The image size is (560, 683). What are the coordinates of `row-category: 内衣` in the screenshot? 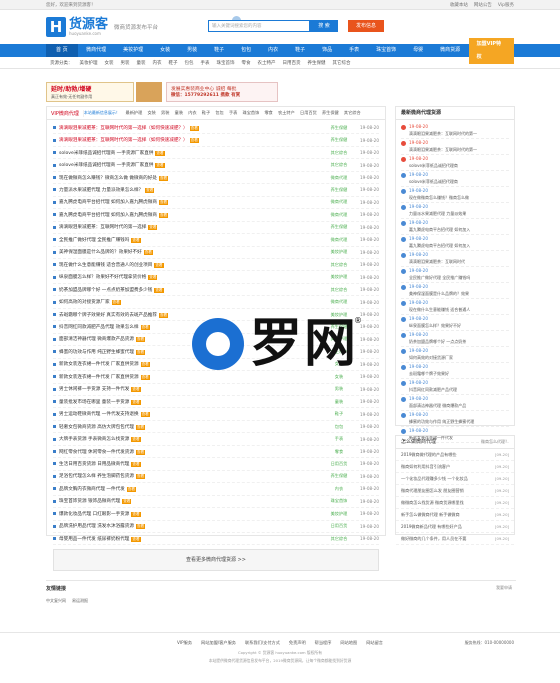 It's located at (339, 489).